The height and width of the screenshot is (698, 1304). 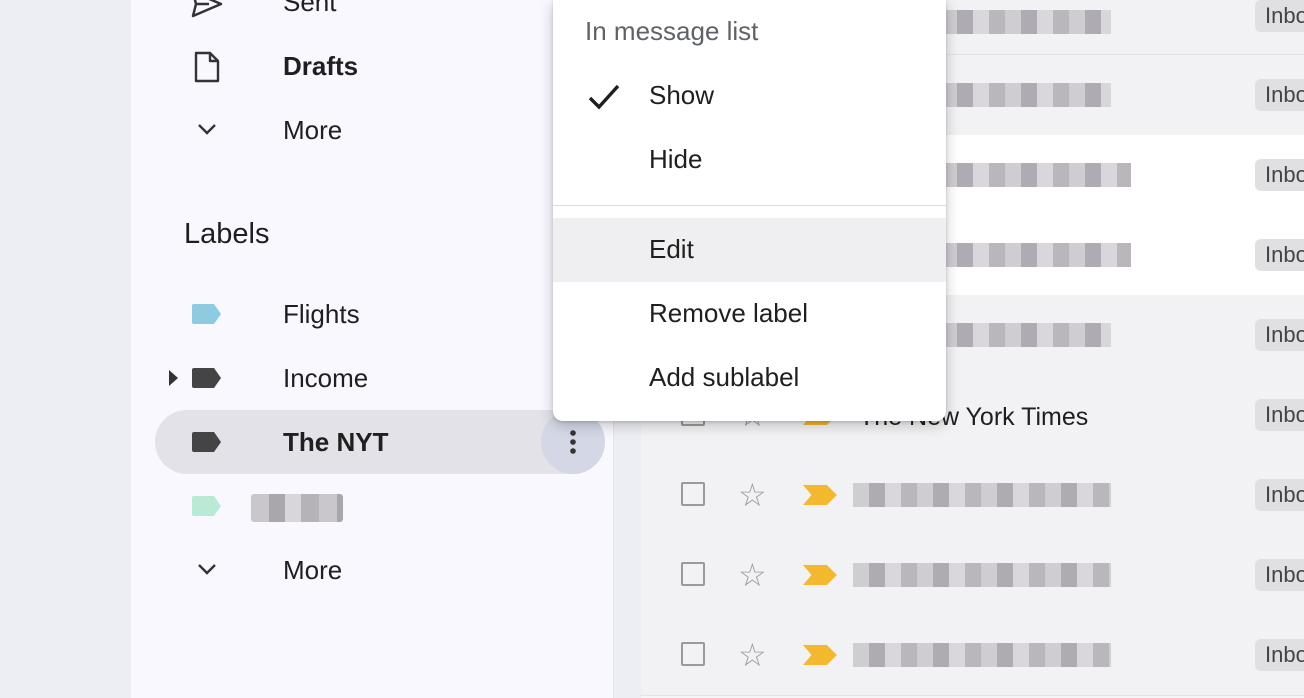 I want to click on sidebar-item-label: Income, so click(x=326, y=377).